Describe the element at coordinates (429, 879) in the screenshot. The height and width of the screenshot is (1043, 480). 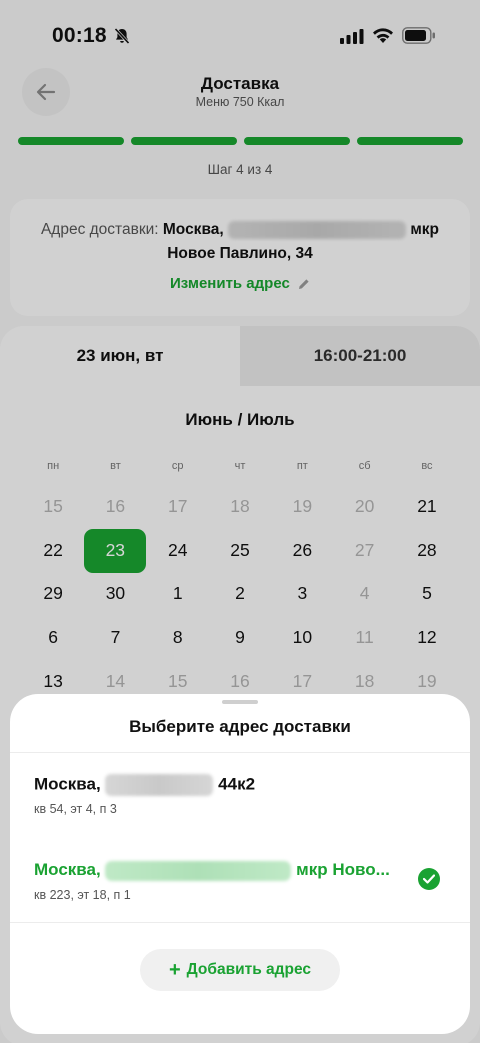
I see `checkmark-icon` at that location.